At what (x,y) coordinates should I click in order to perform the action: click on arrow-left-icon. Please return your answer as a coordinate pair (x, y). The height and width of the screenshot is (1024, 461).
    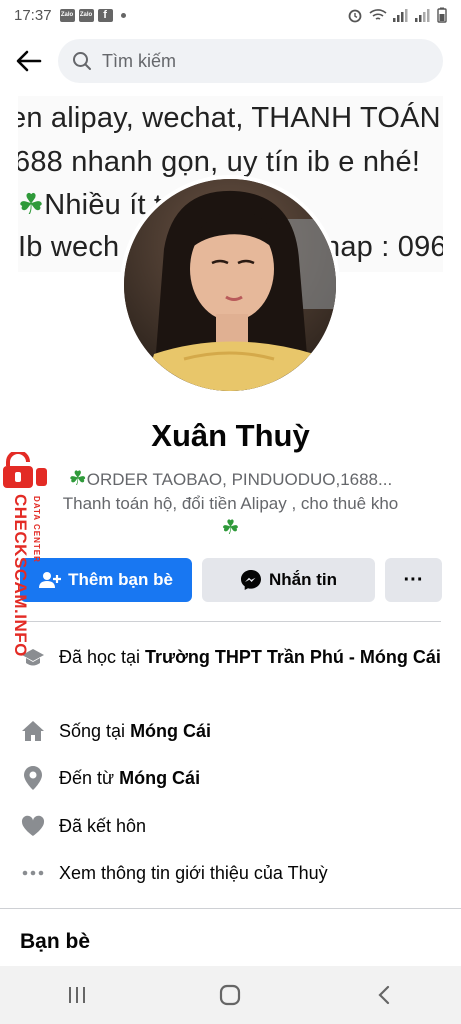
    Looking at the image, I should click on (29, 61).